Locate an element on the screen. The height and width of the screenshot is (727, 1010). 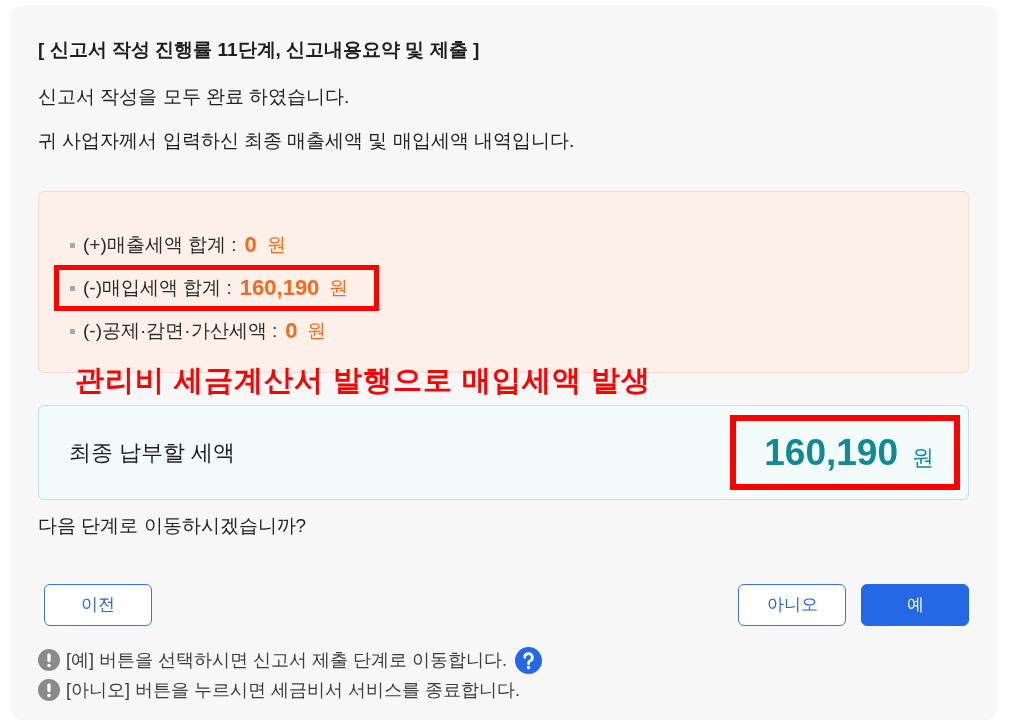
summary-label: (+)매출세액 합계 : is located at coordinates (160, 245).